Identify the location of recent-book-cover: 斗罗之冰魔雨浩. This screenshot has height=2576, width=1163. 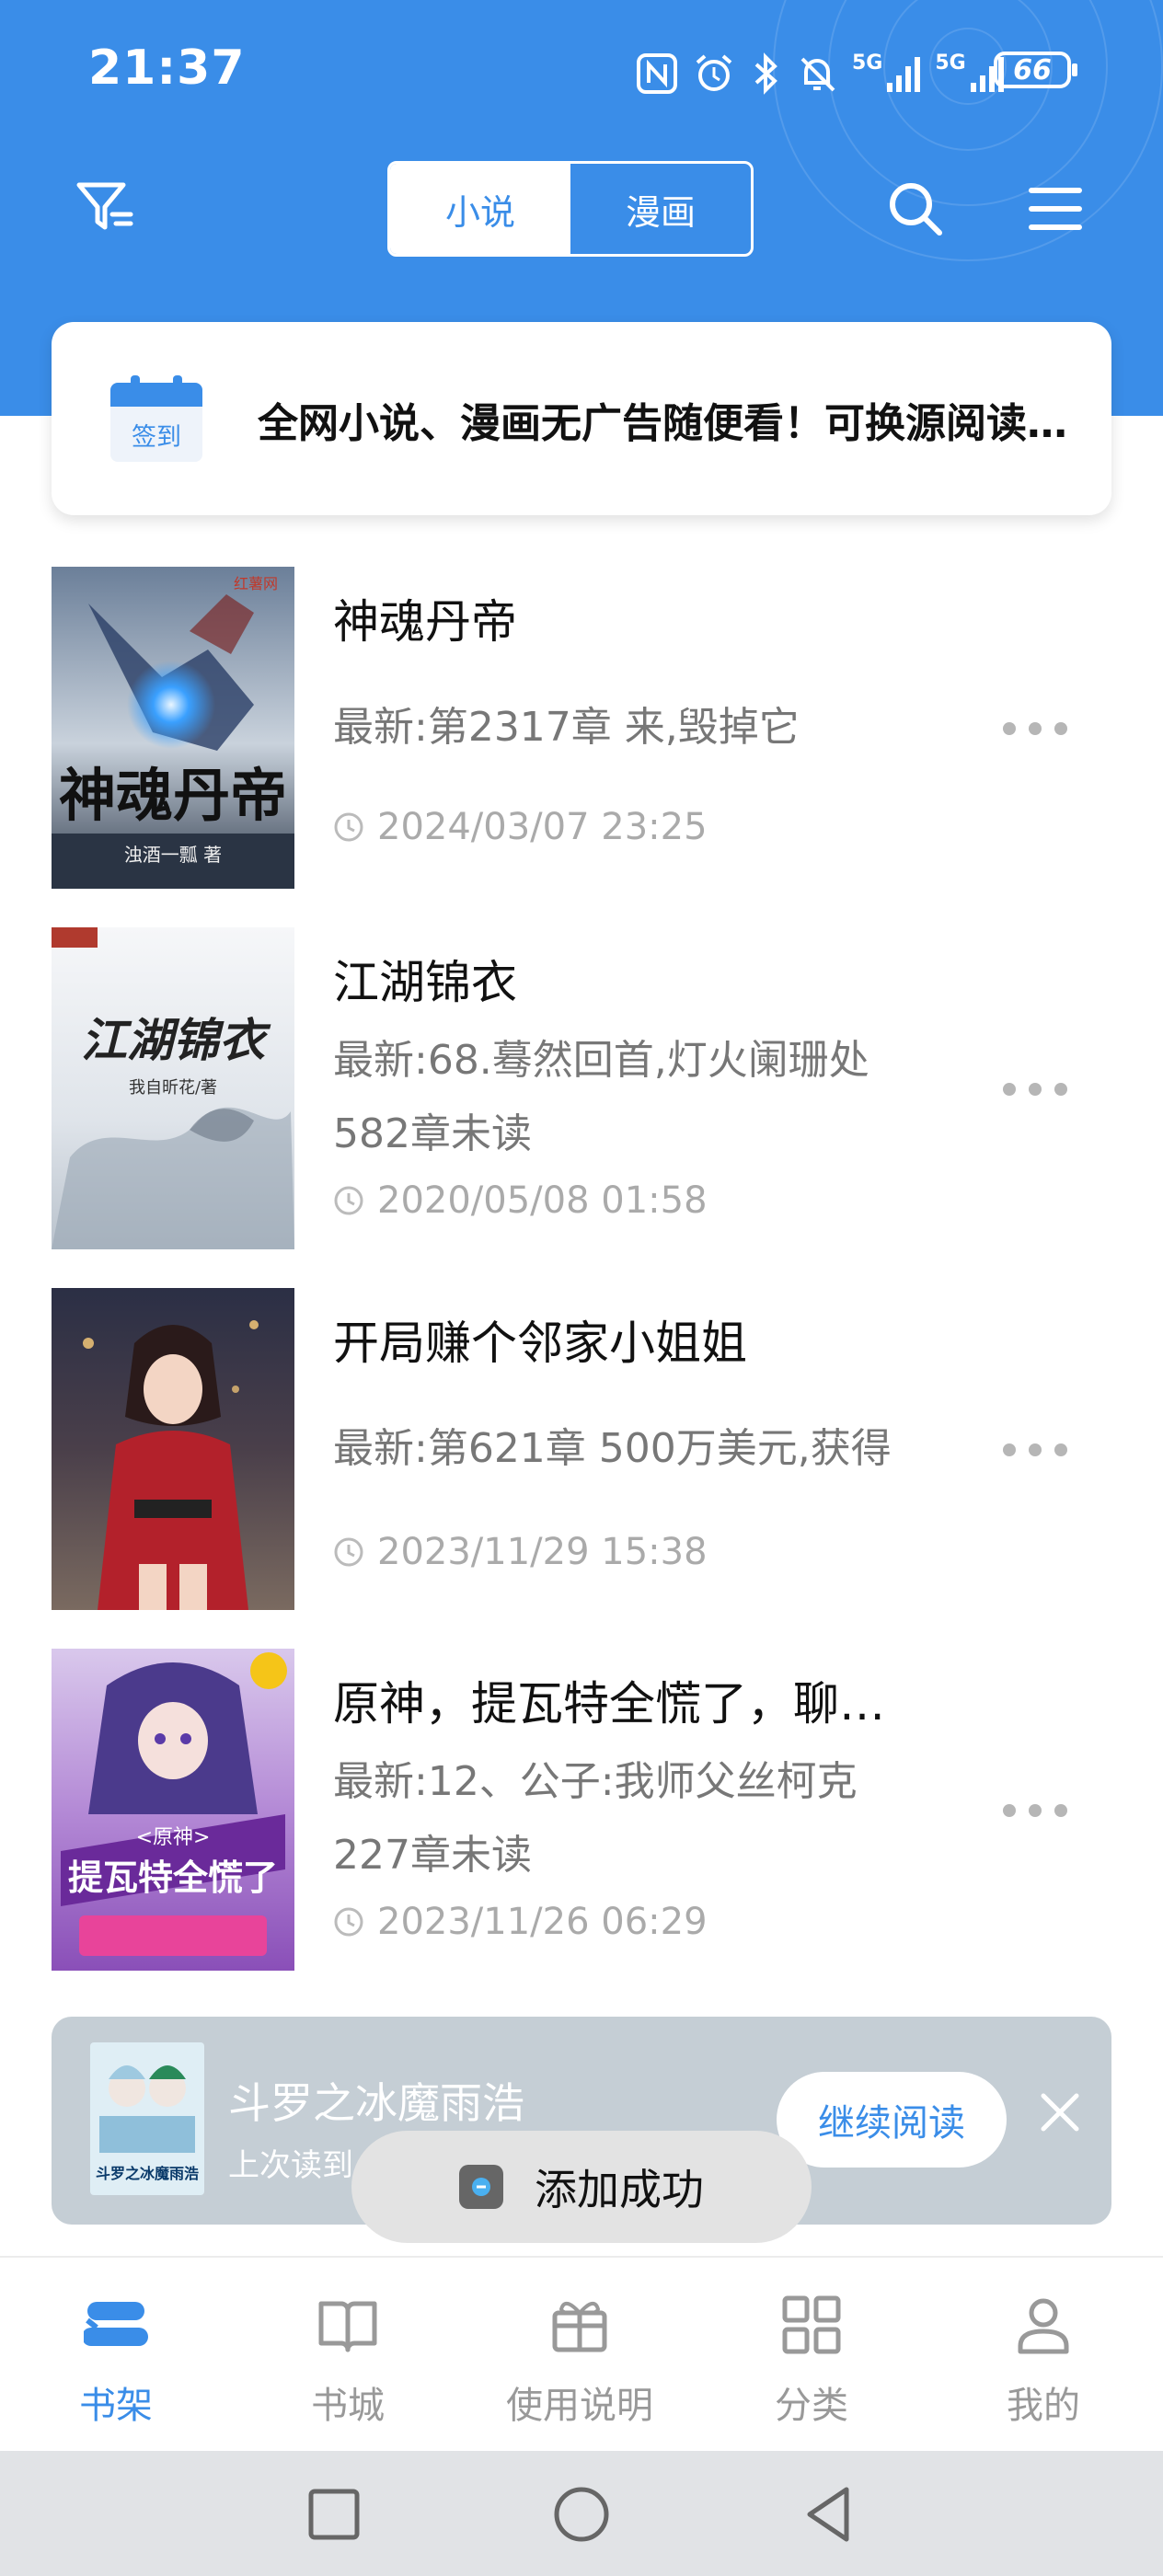
(147, 2118).